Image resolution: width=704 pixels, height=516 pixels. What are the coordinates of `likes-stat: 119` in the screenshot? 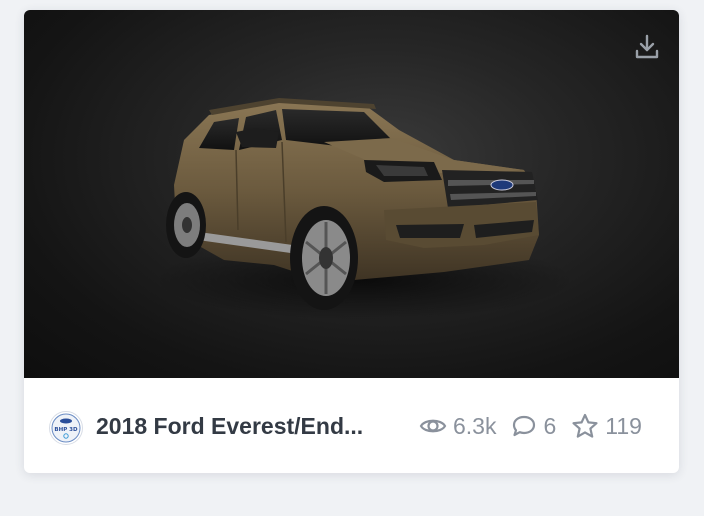 It's located at (606, 426).